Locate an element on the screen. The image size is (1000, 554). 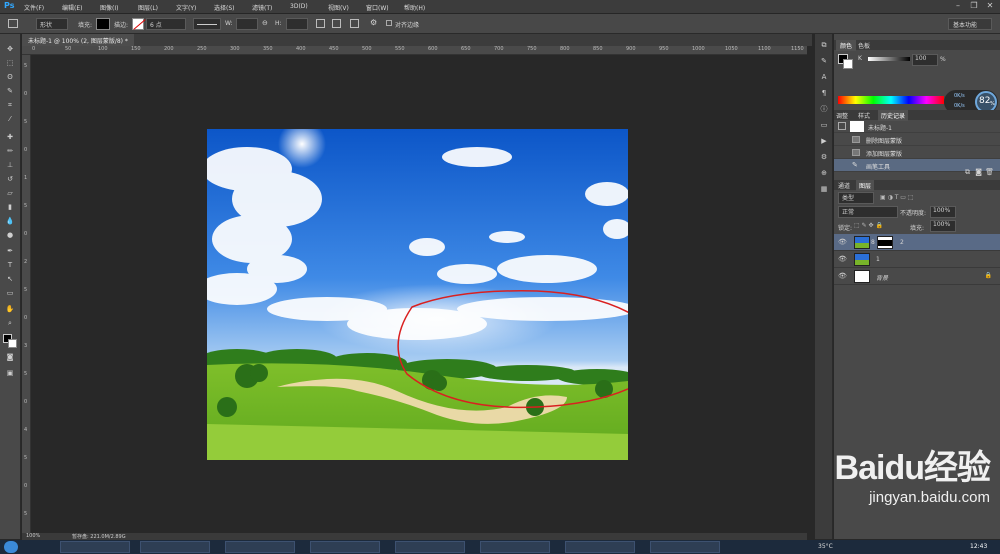
brush-tool-icon: ✏ is located at coordinates (10, 151).